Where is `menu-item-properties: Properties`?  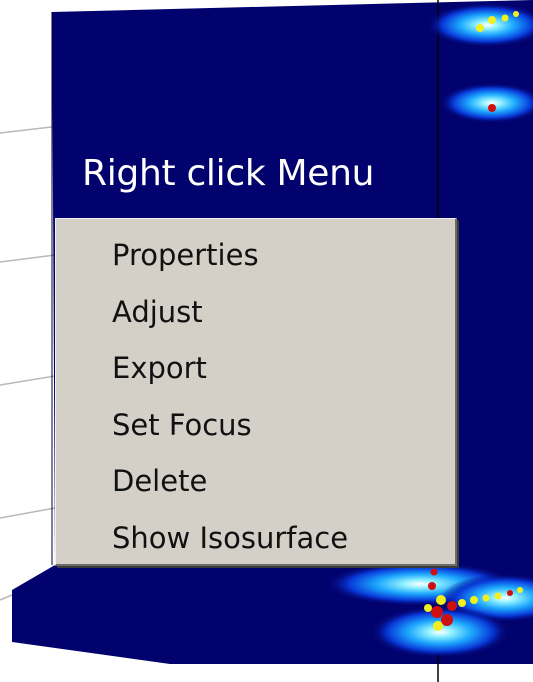
menu-item-properties: Properties is located at coordinates (255, 255).